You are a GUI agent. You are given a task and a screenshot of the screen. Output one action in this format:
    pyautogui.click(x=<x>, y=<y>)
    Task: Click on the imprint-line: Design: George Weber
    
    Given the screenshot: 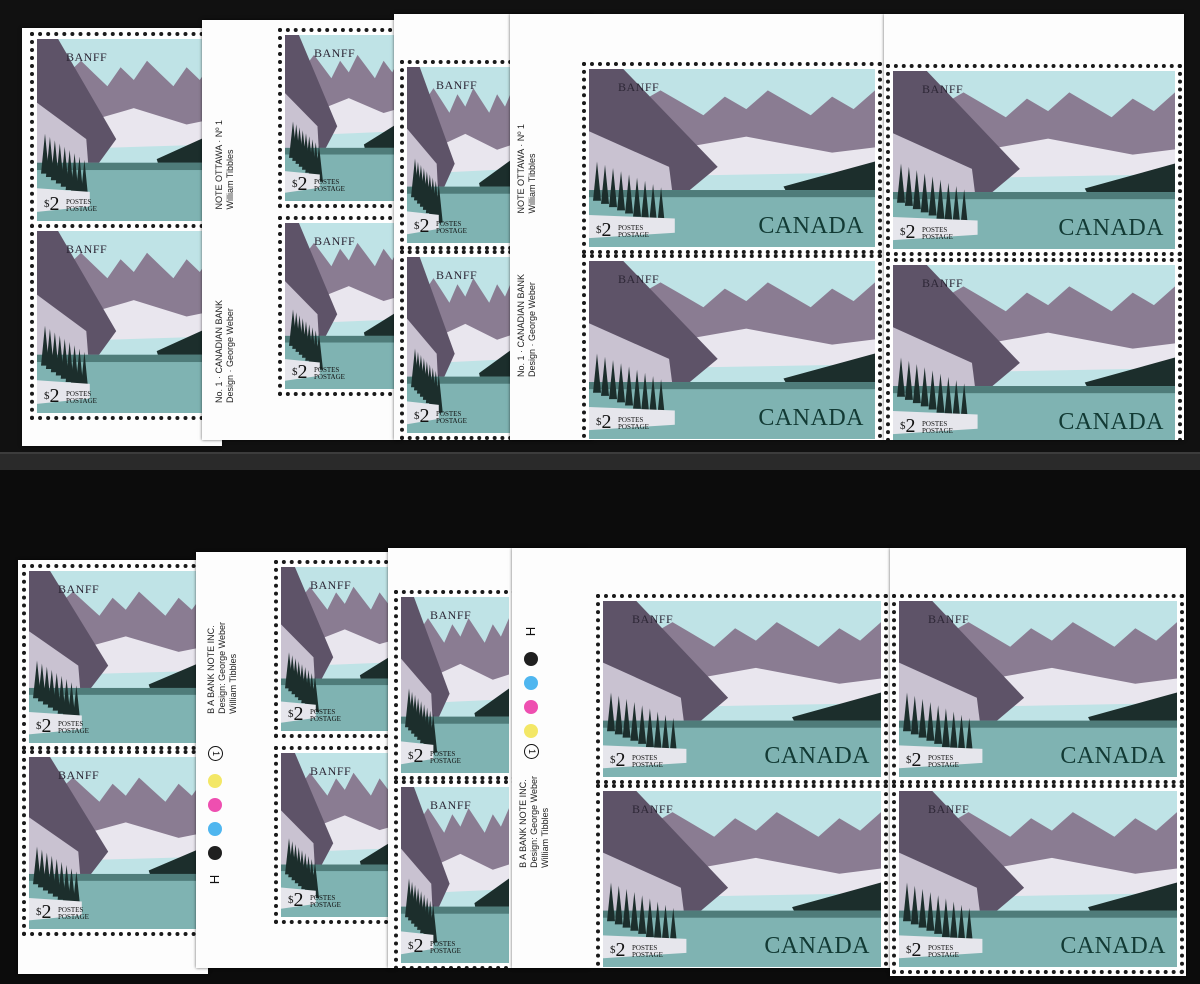 What is the action you would take?
    pyautogui.click(x=222, y=668)
    